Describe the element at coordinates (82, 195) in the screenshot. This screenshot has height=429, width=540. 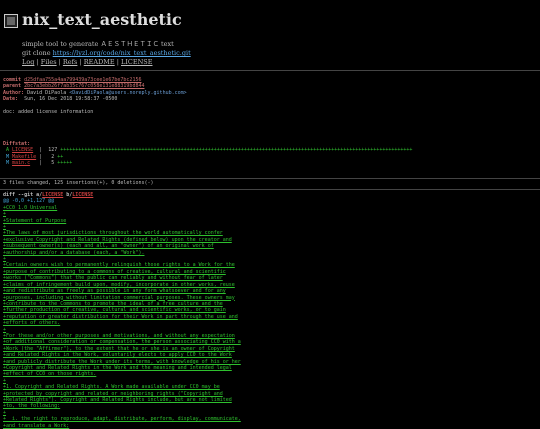
I see `diff-file-b-link: LICENSE` at that location.